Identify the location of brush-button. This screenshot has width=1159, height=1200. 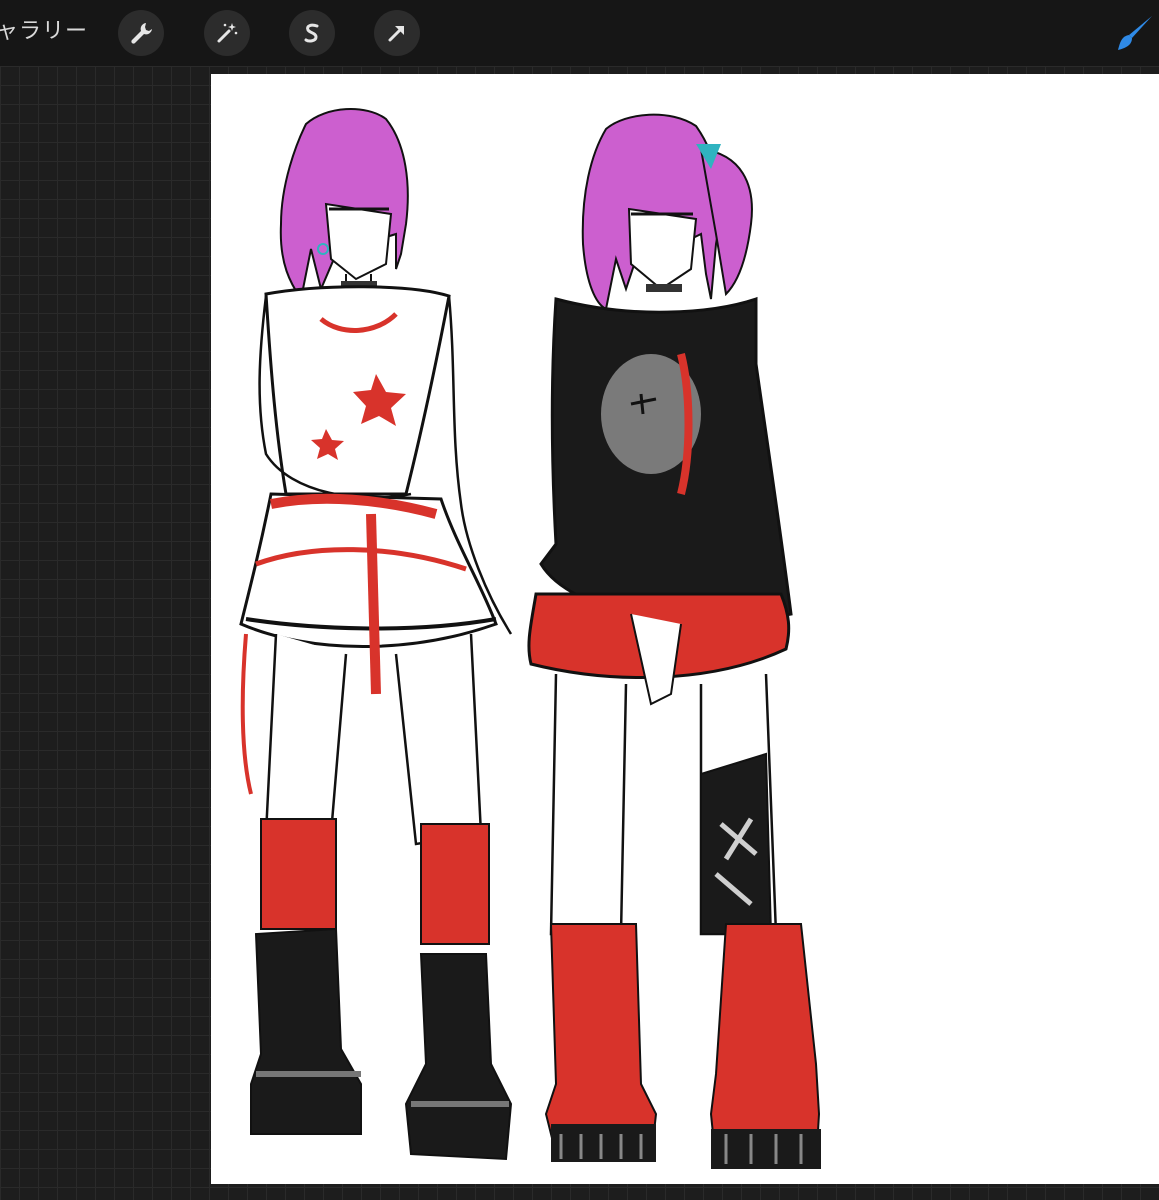
(1134, 34).